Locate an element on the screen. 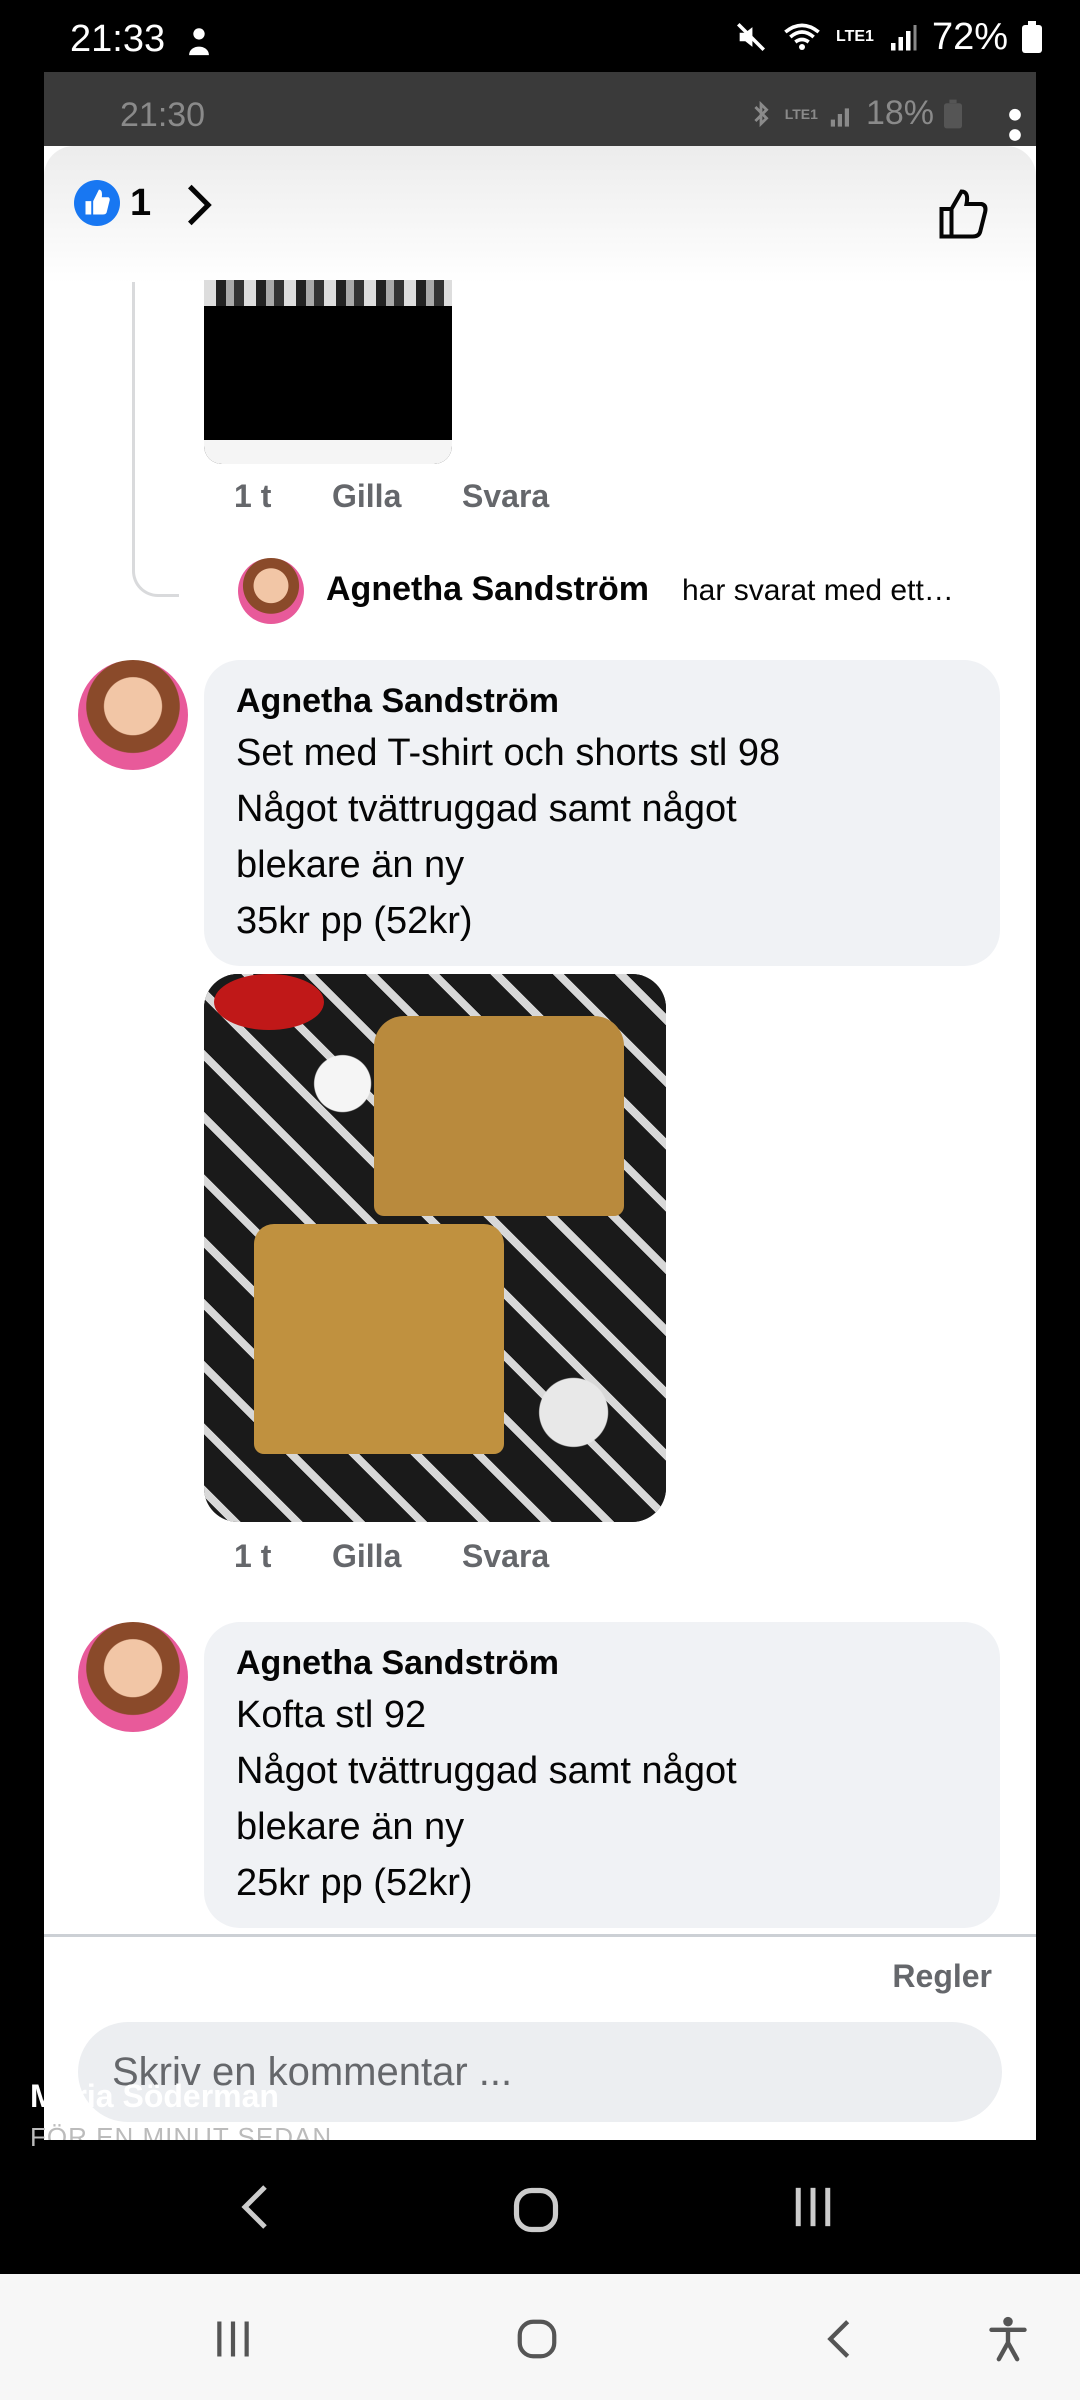  chevron-right-icon is located at coordinates (199, 205).